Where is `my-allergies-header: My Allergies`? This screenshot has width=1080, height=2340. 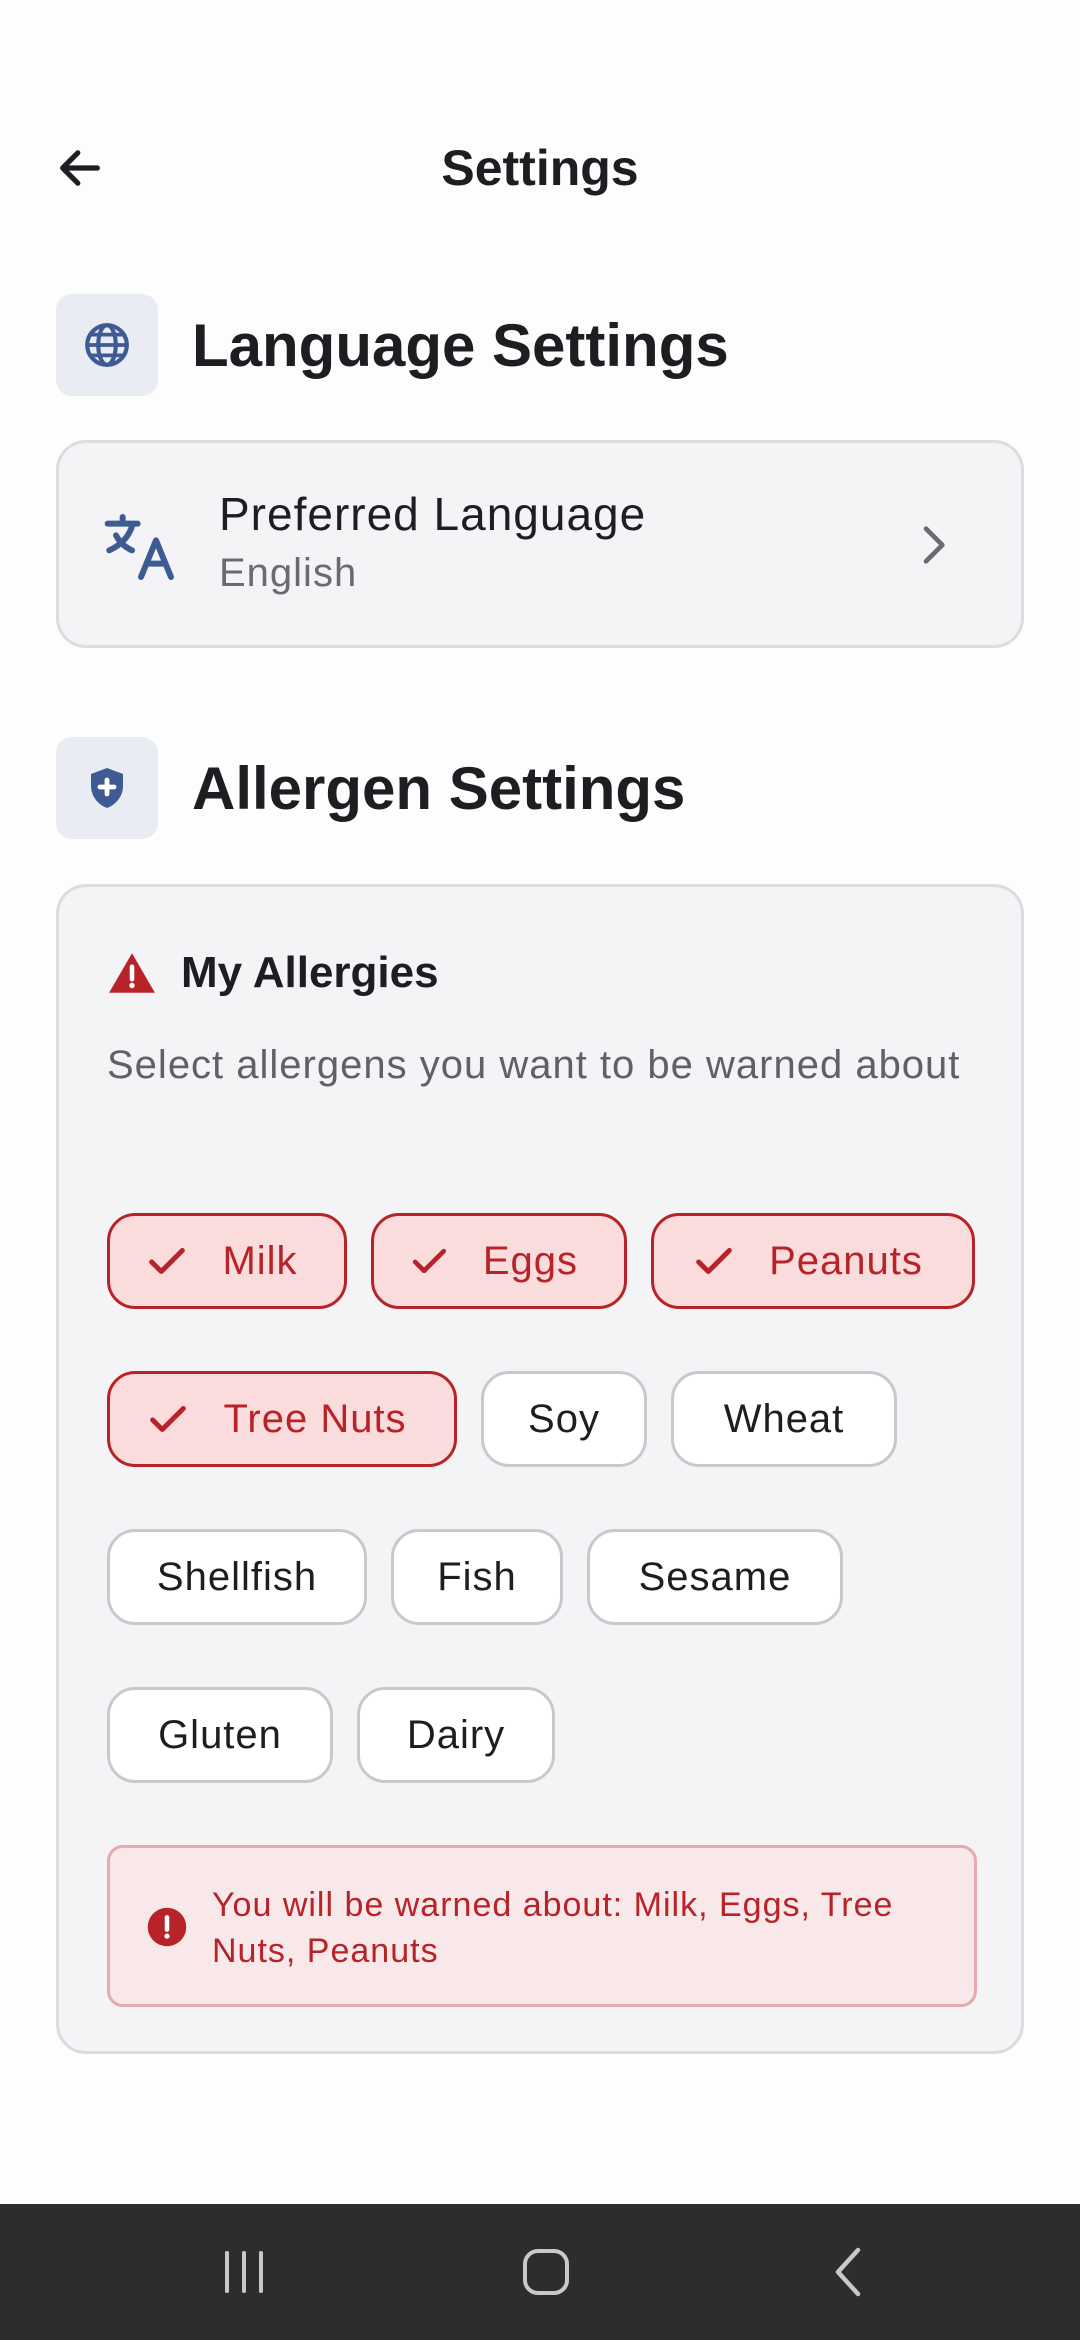 my-allergies-header: My Allergies is located at coordinates (273, 973).